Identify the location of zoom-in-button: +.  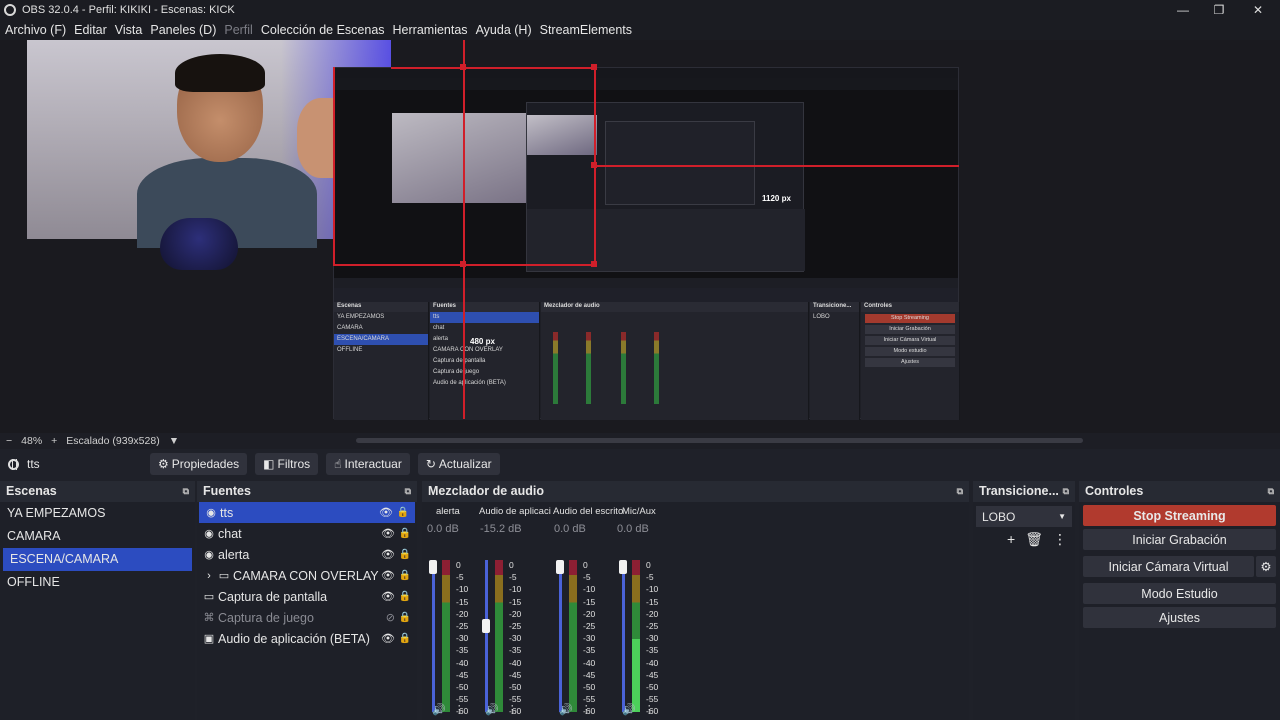
(54, 441).